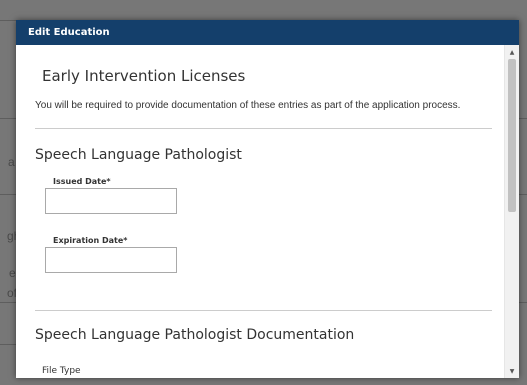  Describe the element at coordinates (512, 371) in the screenshot. I see `triangle-down-icon: ▼` at that location.